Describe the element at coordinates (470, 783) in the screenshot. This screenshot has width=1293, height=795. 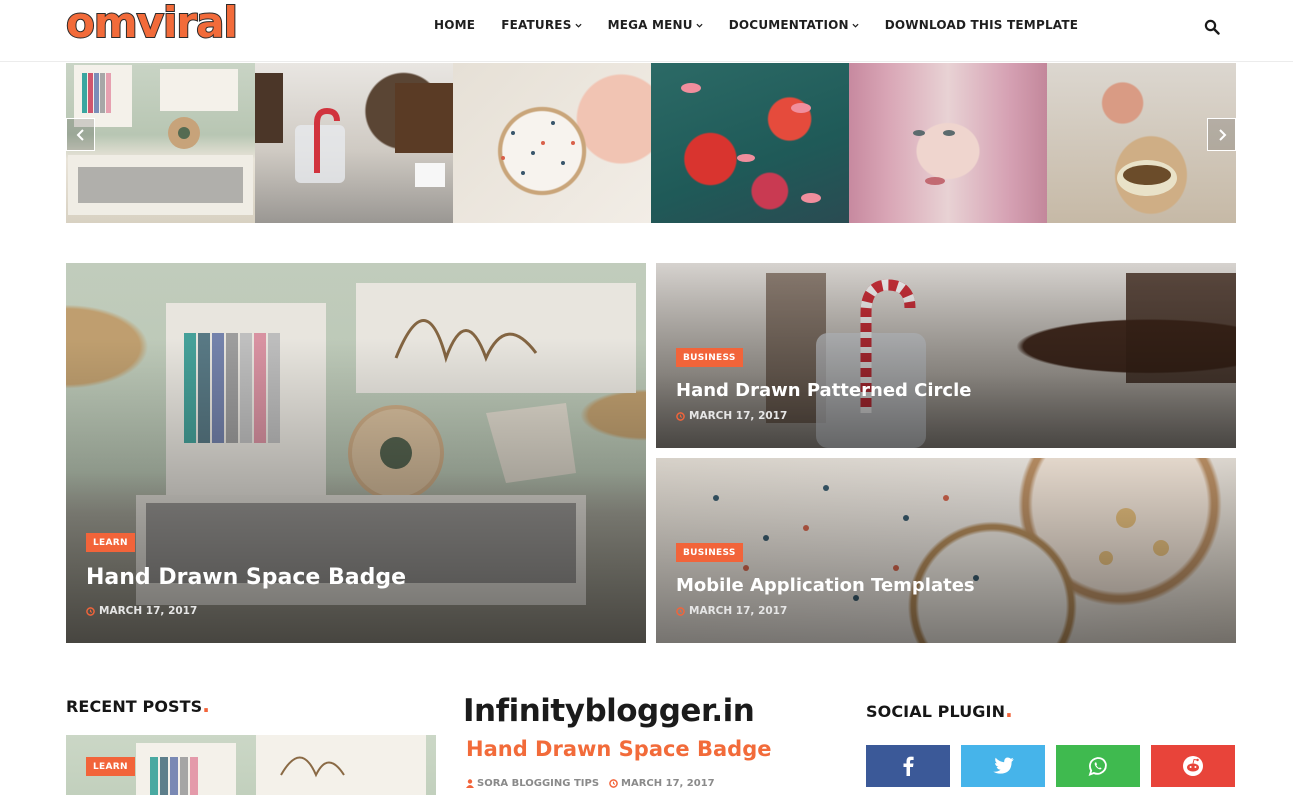
I see `user-icon` at that location.